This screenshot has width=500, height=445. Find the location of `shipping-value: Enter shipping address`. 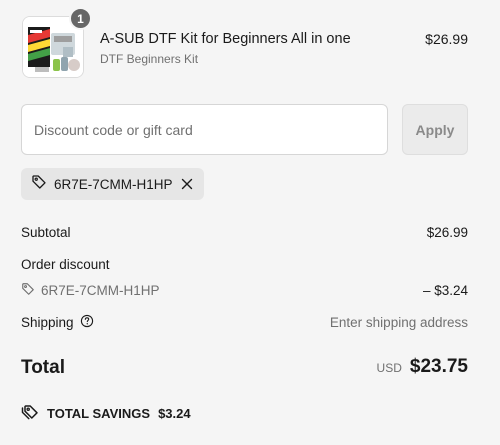

shipping-value: Enter shipping address is located at coordinates (398, 322).